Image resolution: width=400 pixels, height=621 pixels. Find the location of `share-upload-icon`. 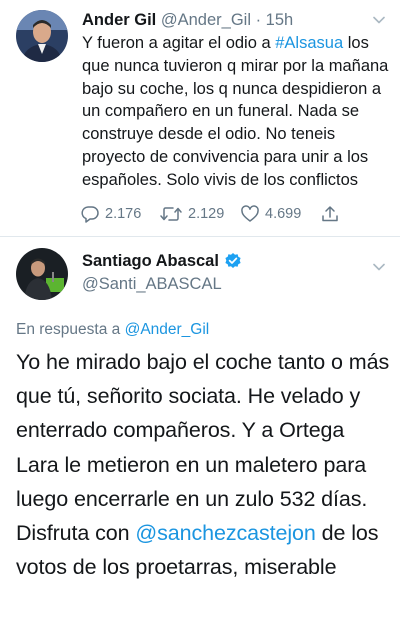

share-upload-icon is located at coordinates (330, 214).